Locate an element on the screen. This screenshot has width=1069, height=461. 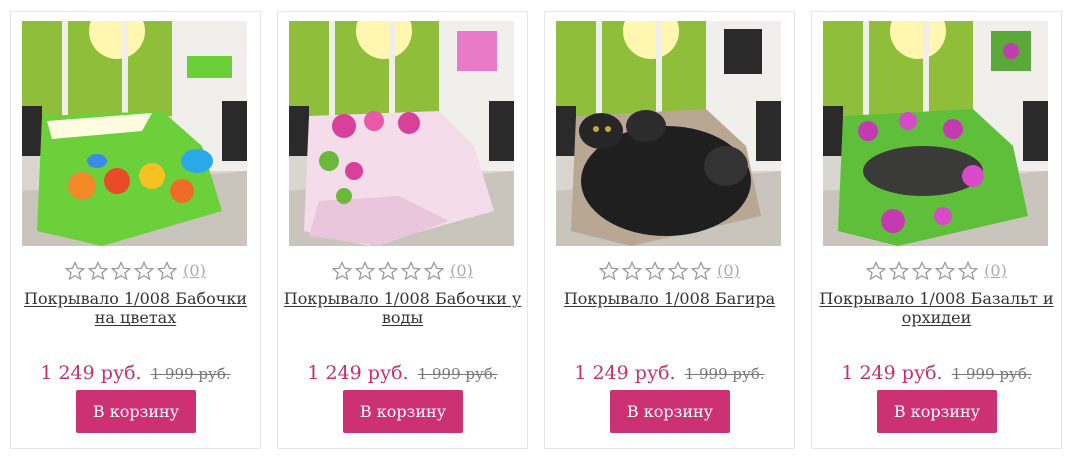
product-title-link: Покрывало 1/008 Багира is located at coordinates (669, 298).